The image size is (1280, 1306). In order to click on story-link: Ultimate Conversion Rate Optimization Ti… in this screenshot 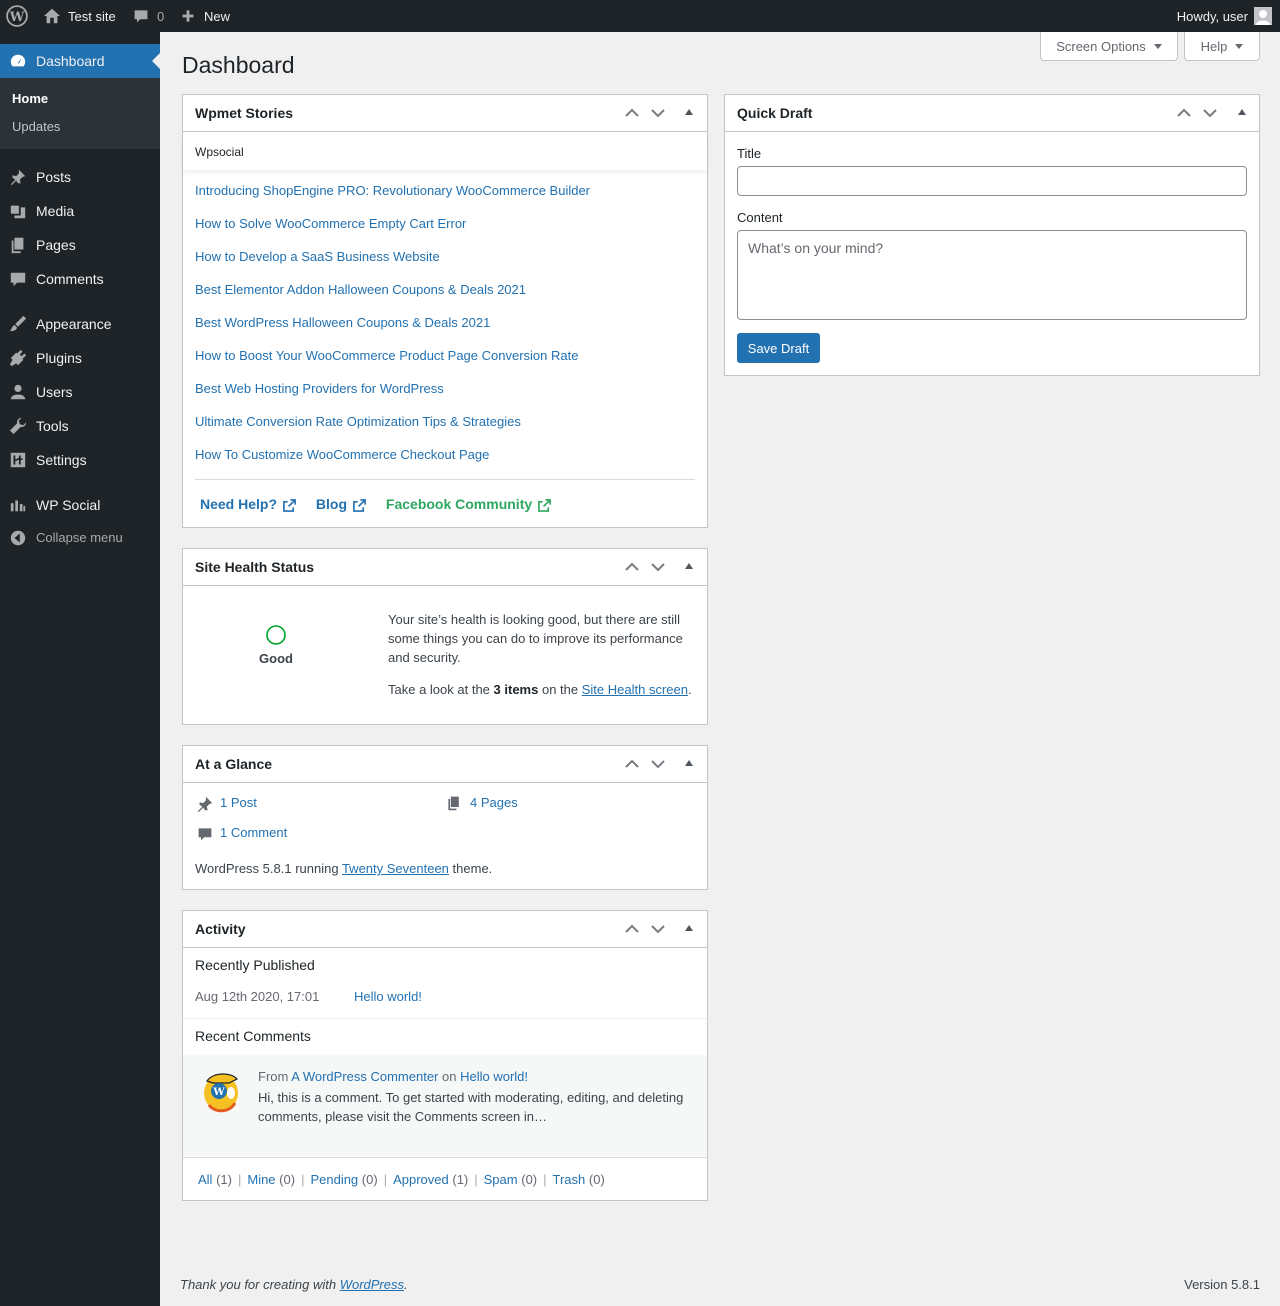, I will do `click(358, 421)`.